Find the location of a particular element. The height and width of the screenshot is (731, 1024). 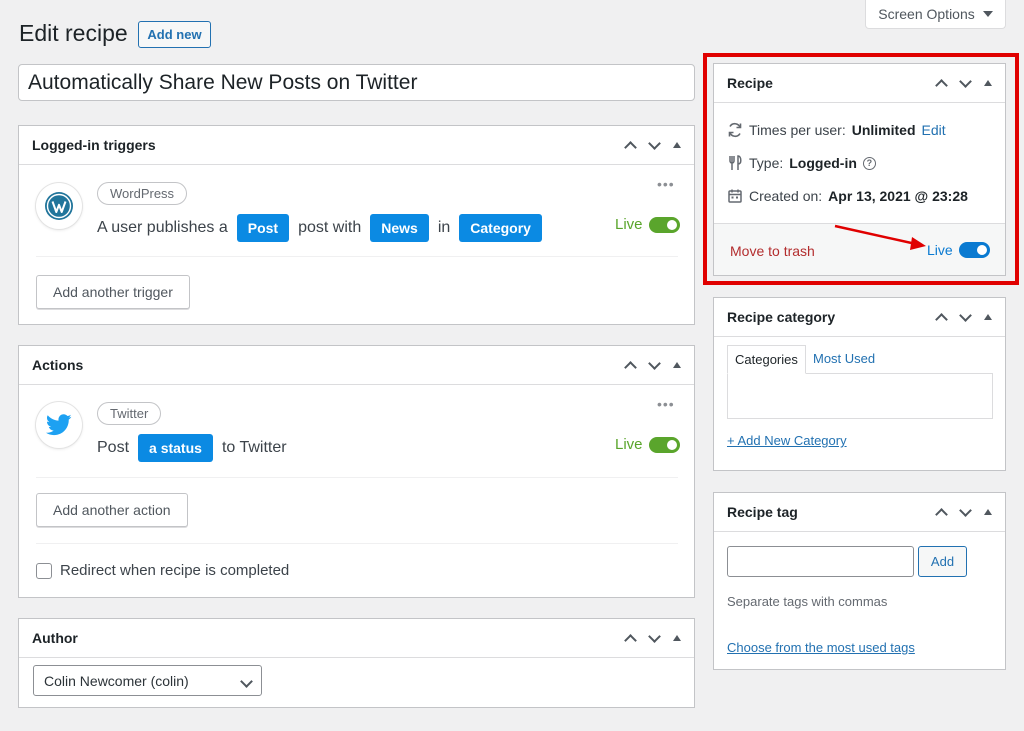

created-value: Apr 13, 2021 @ 23:28 is located at coordinates (898, 196).